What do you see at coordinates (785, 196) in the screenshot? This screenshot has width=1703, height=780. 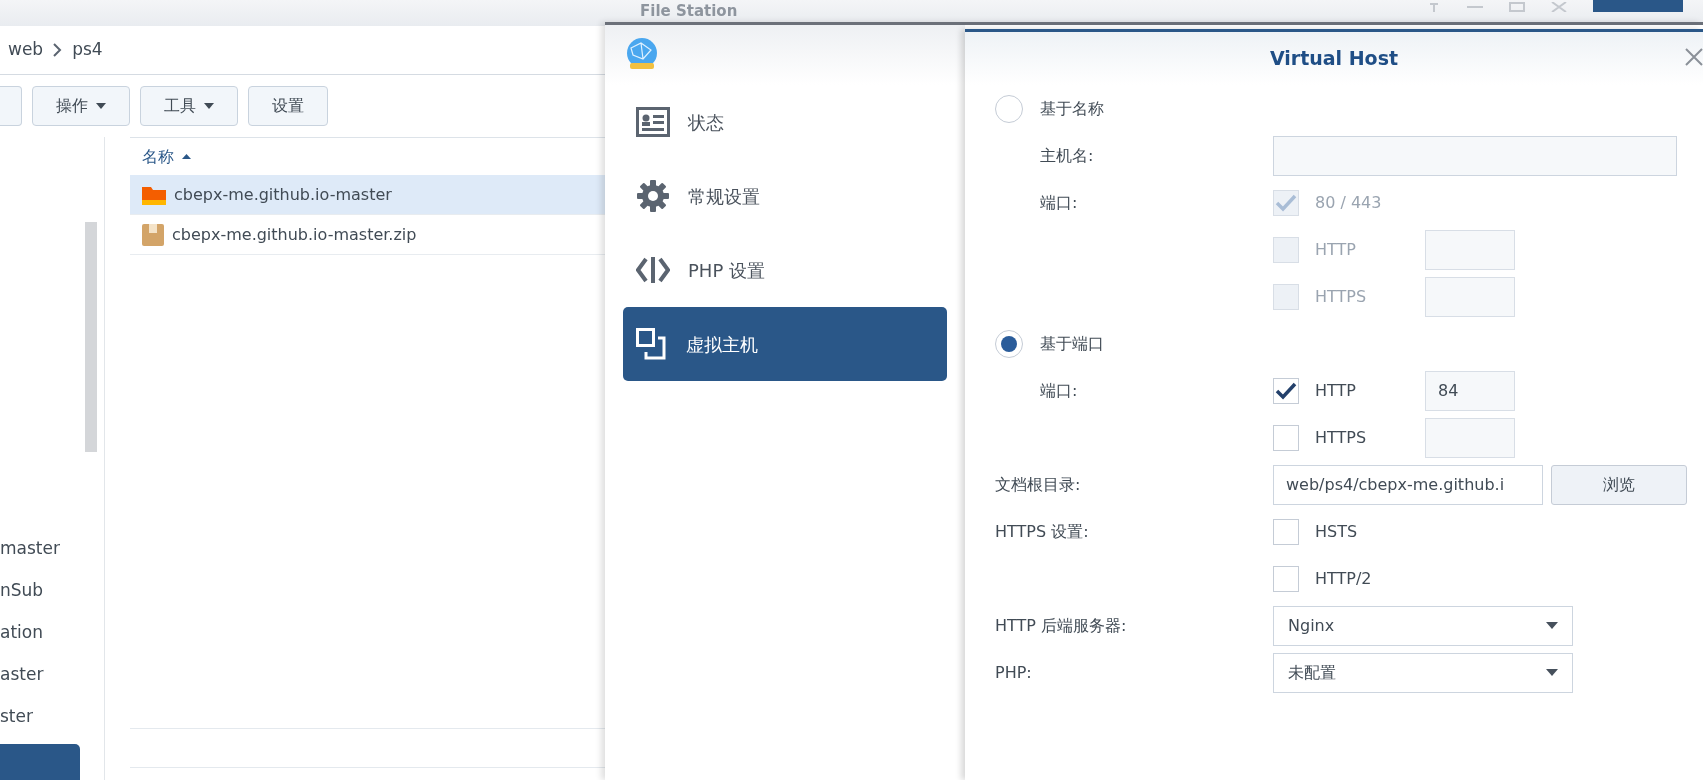 I see `nav-item: 常规设置` at bounding box center [785, 196].